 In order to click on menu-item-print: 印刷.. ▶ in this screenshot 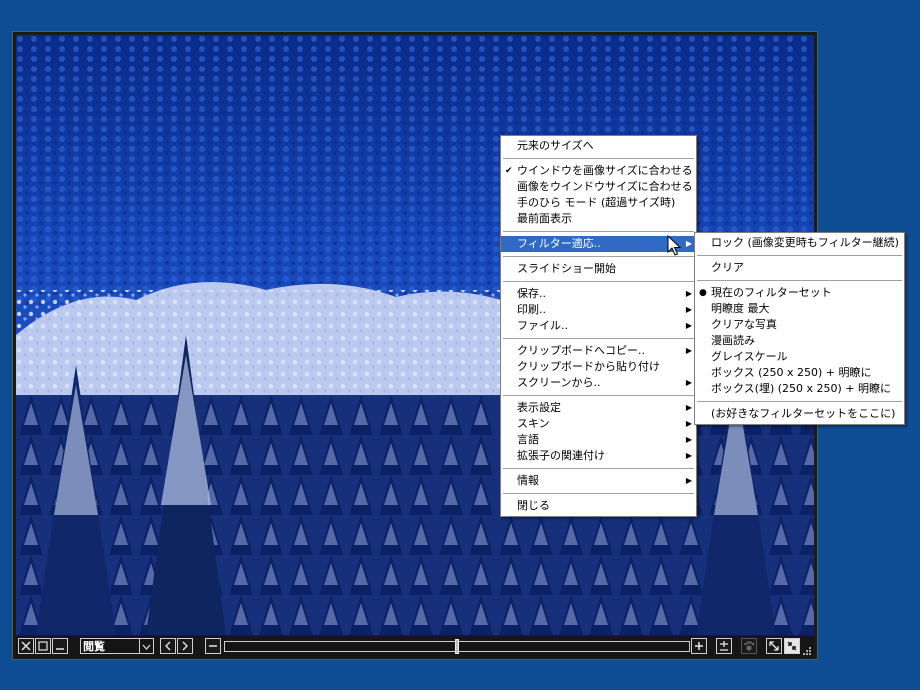, I will do `click(598, 310)`.